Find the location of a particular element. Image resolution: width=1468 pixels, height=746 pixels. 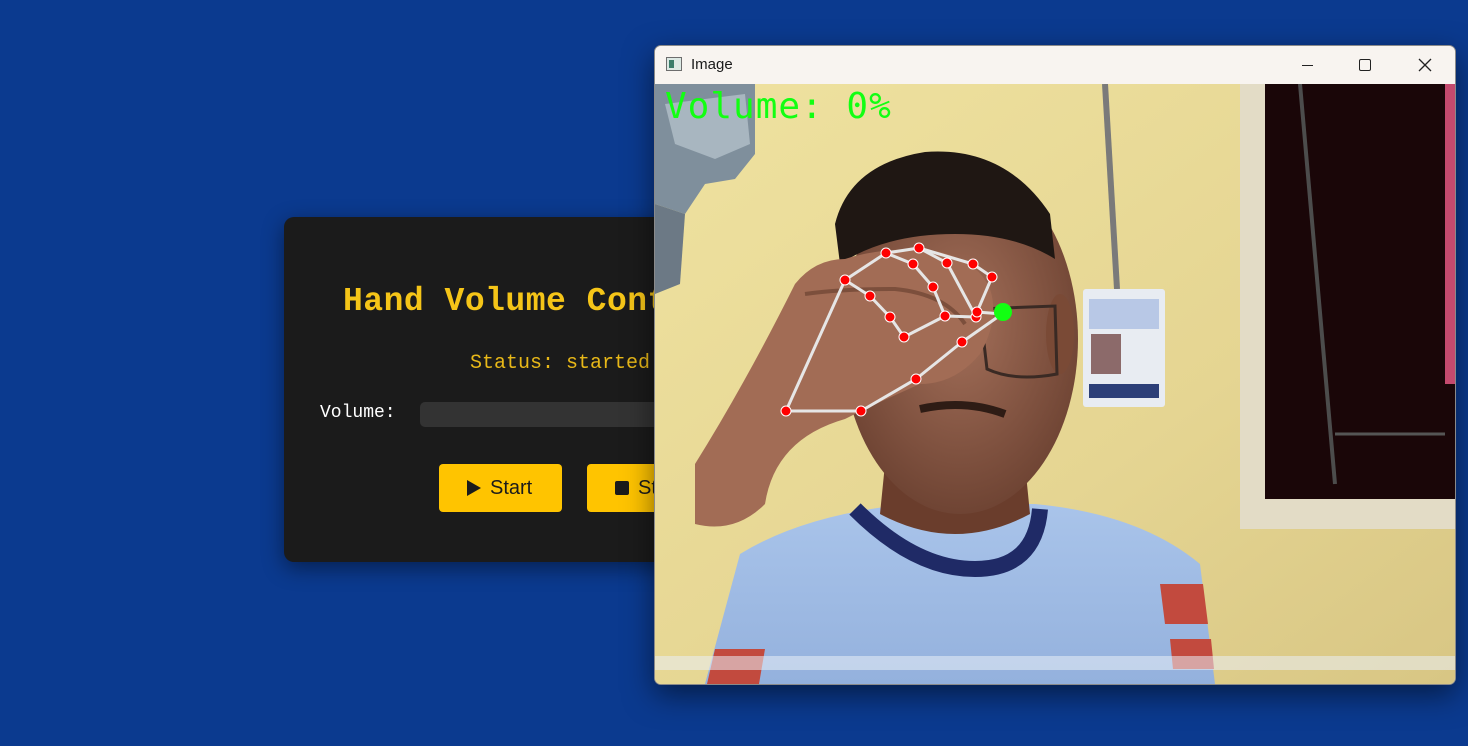

minimize-button is located at coordinates (1307, 65).